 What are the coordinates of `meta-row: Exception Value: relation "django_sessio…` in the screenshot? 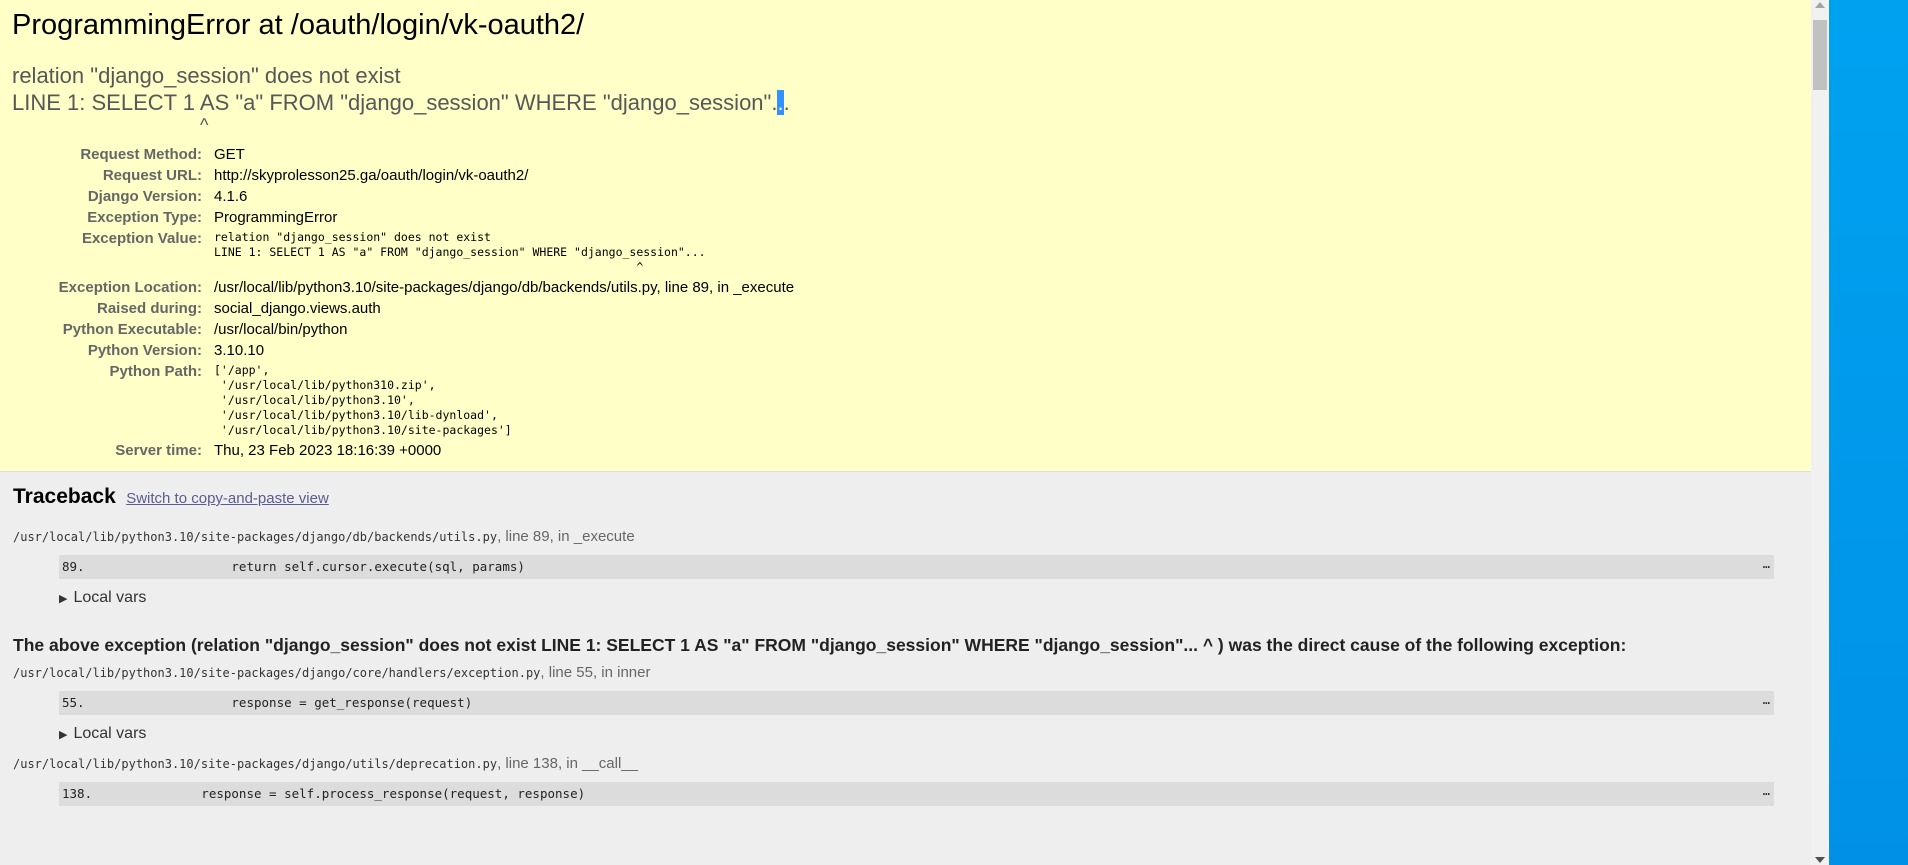 It's located at (403, 252).